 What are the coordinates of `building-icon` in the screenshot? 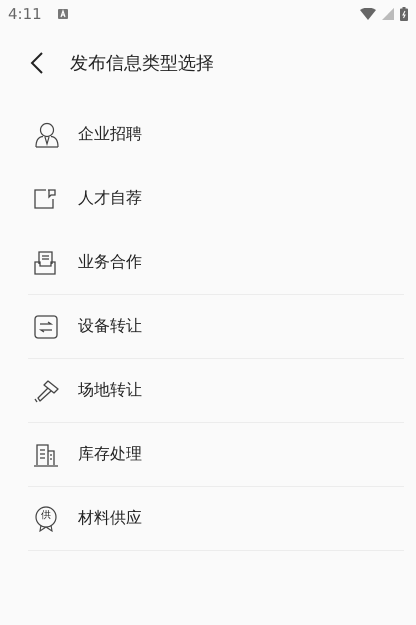 It's located at (46, 454).